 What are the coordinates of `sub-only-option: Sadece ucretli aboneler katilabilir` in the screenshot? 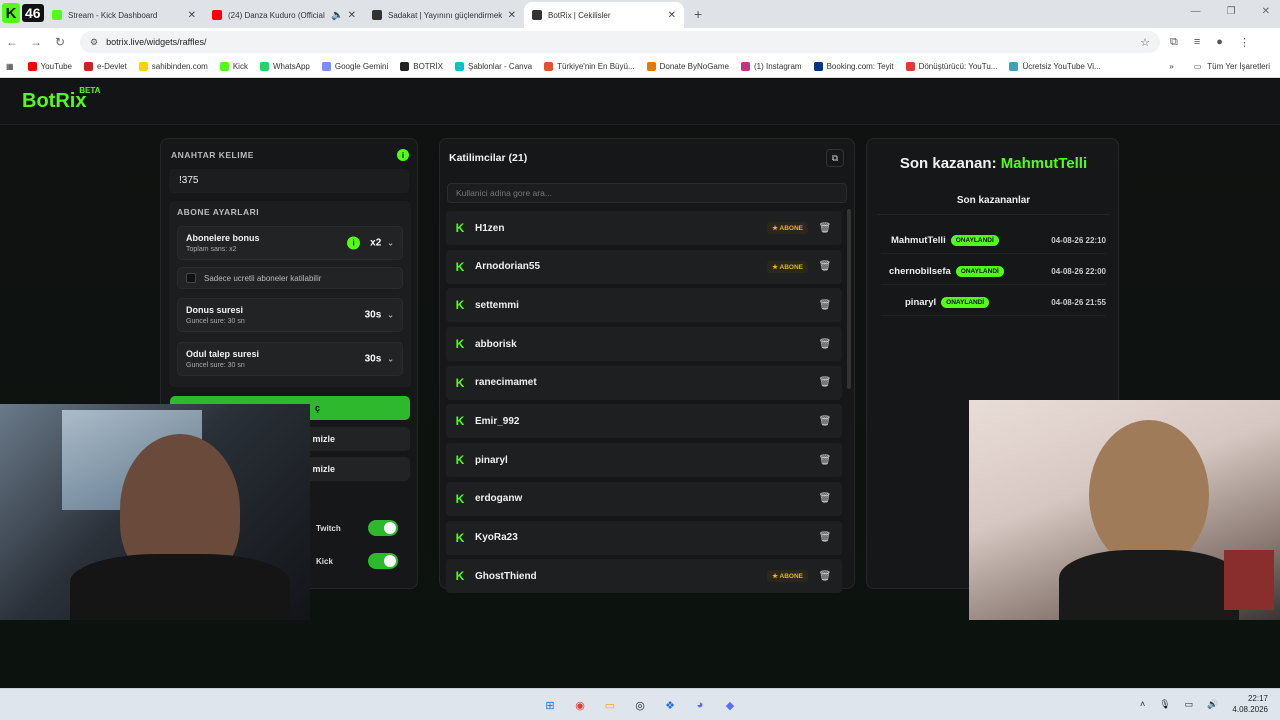 It's located at (290, 278).